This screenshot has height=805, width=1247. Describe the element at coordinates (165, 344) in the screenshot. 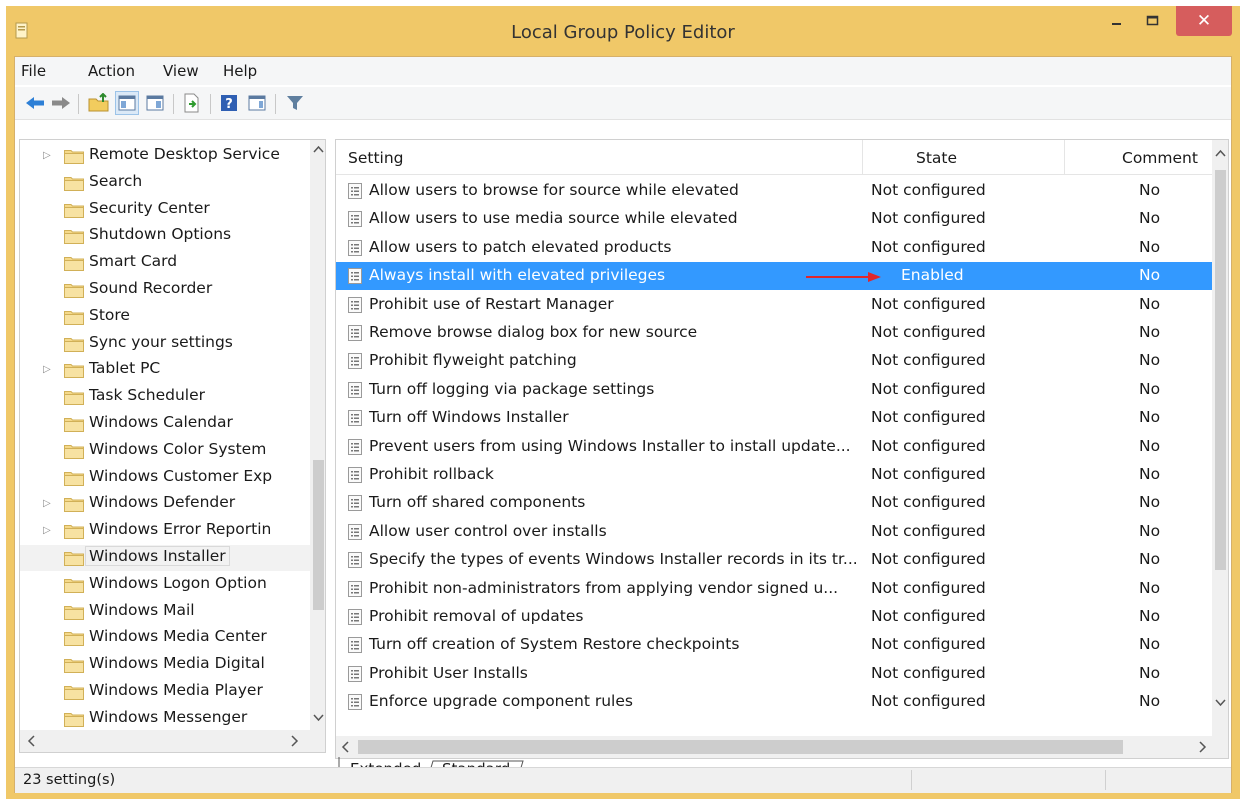

I see `tree-item: Sync your settings` at that location.